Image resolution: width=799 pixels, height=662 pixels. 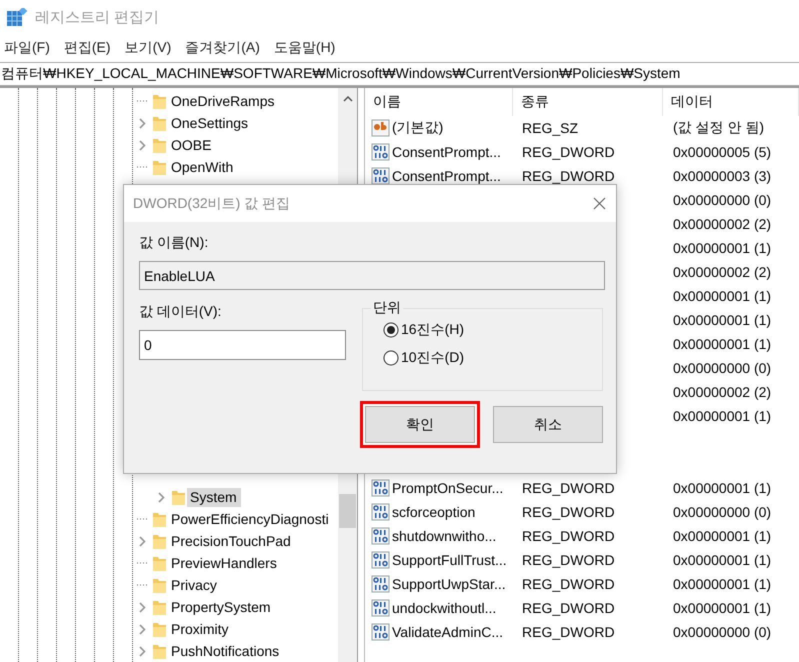 I want to click on value-name-field: EnableLUA, so click(x=372, y=275).